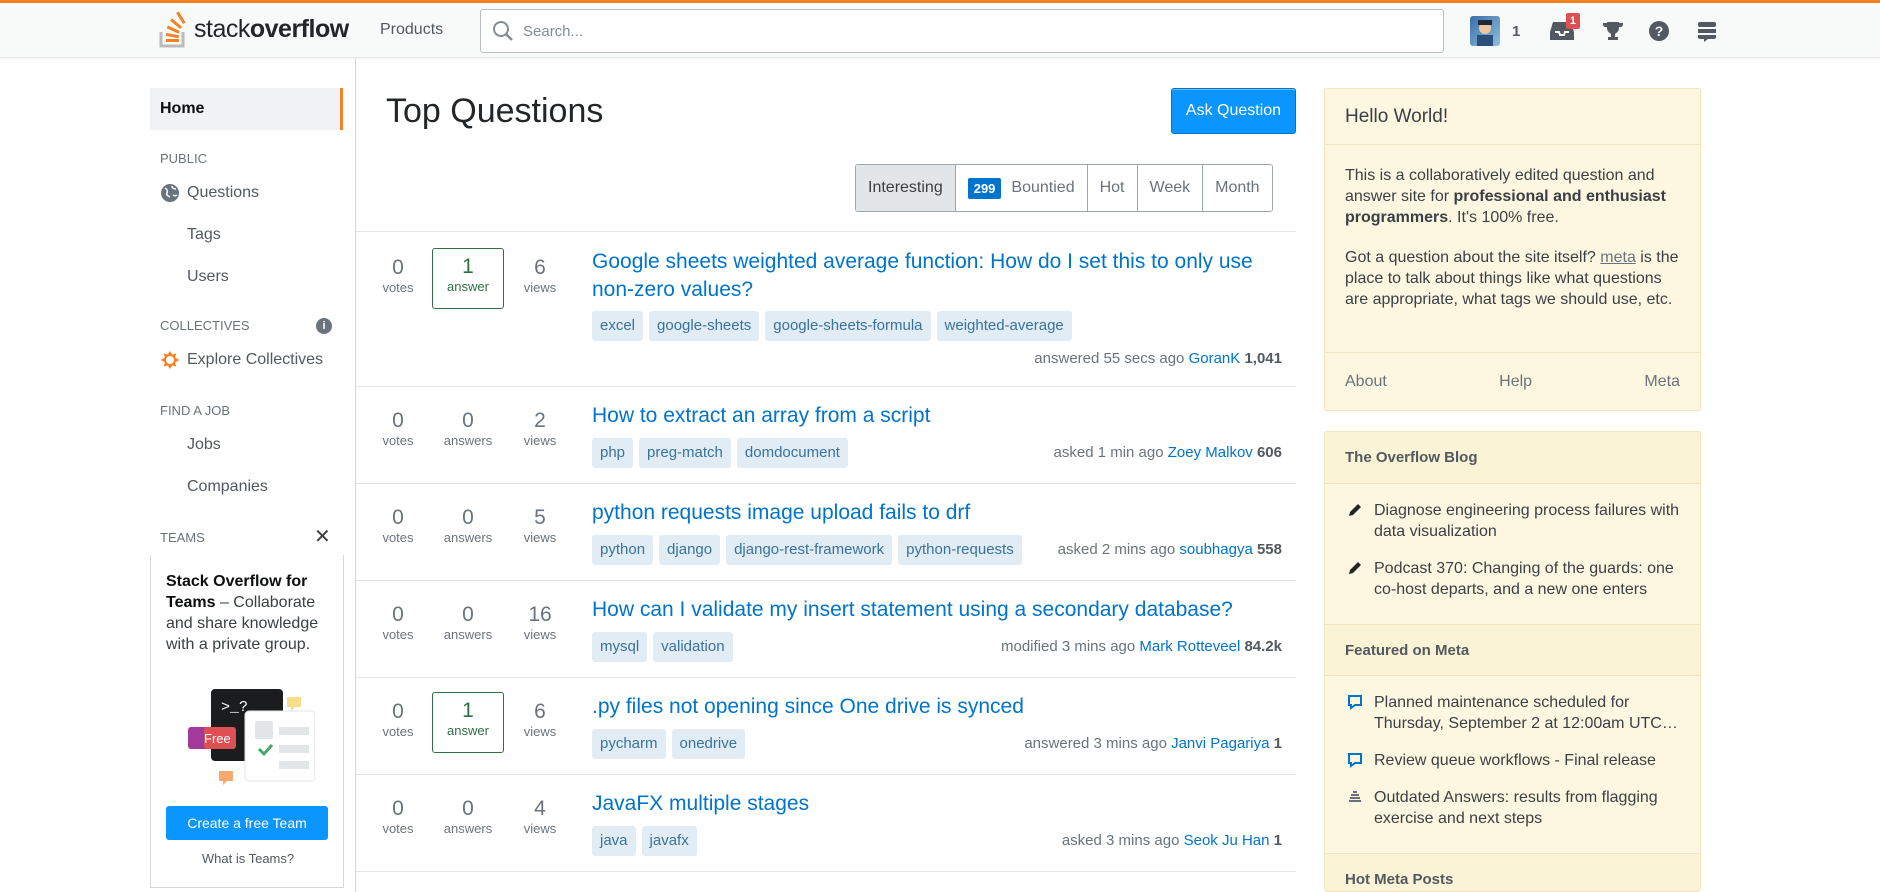 The height and width of the screenshot is (892, 1880). What do you see at coordinates (1515, 382) in the screenshot?
I see `help-link: Help` at bounding box center [1515, 382].